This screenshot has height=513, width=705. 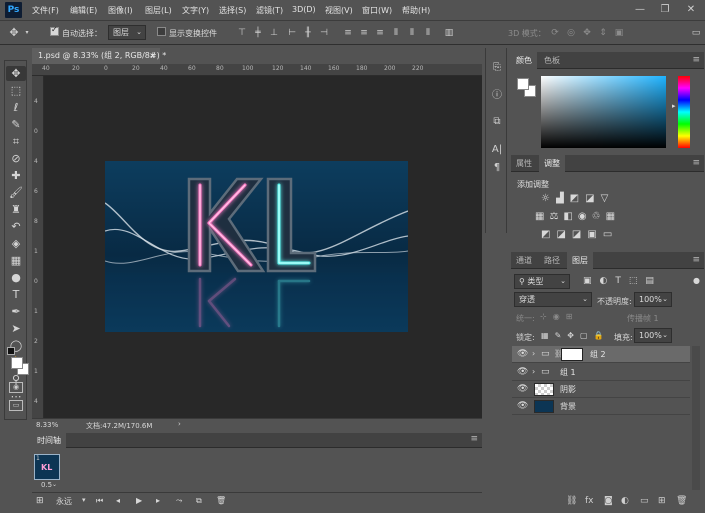 What do you see at coordinates (396, 33) in the screenshot?
I see `distribute-left-icon: ⦀` at bounding box center [396, 33].